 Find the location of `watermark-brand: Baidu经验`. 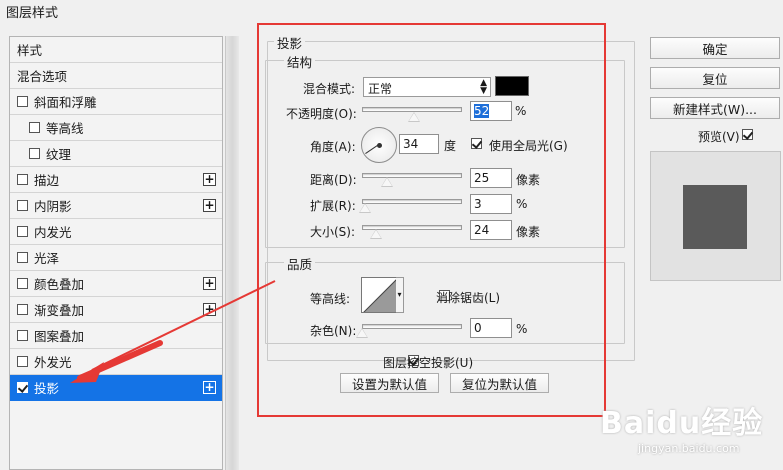

watermark-brand: Baidu经验 is located at coordinates (682, 423).